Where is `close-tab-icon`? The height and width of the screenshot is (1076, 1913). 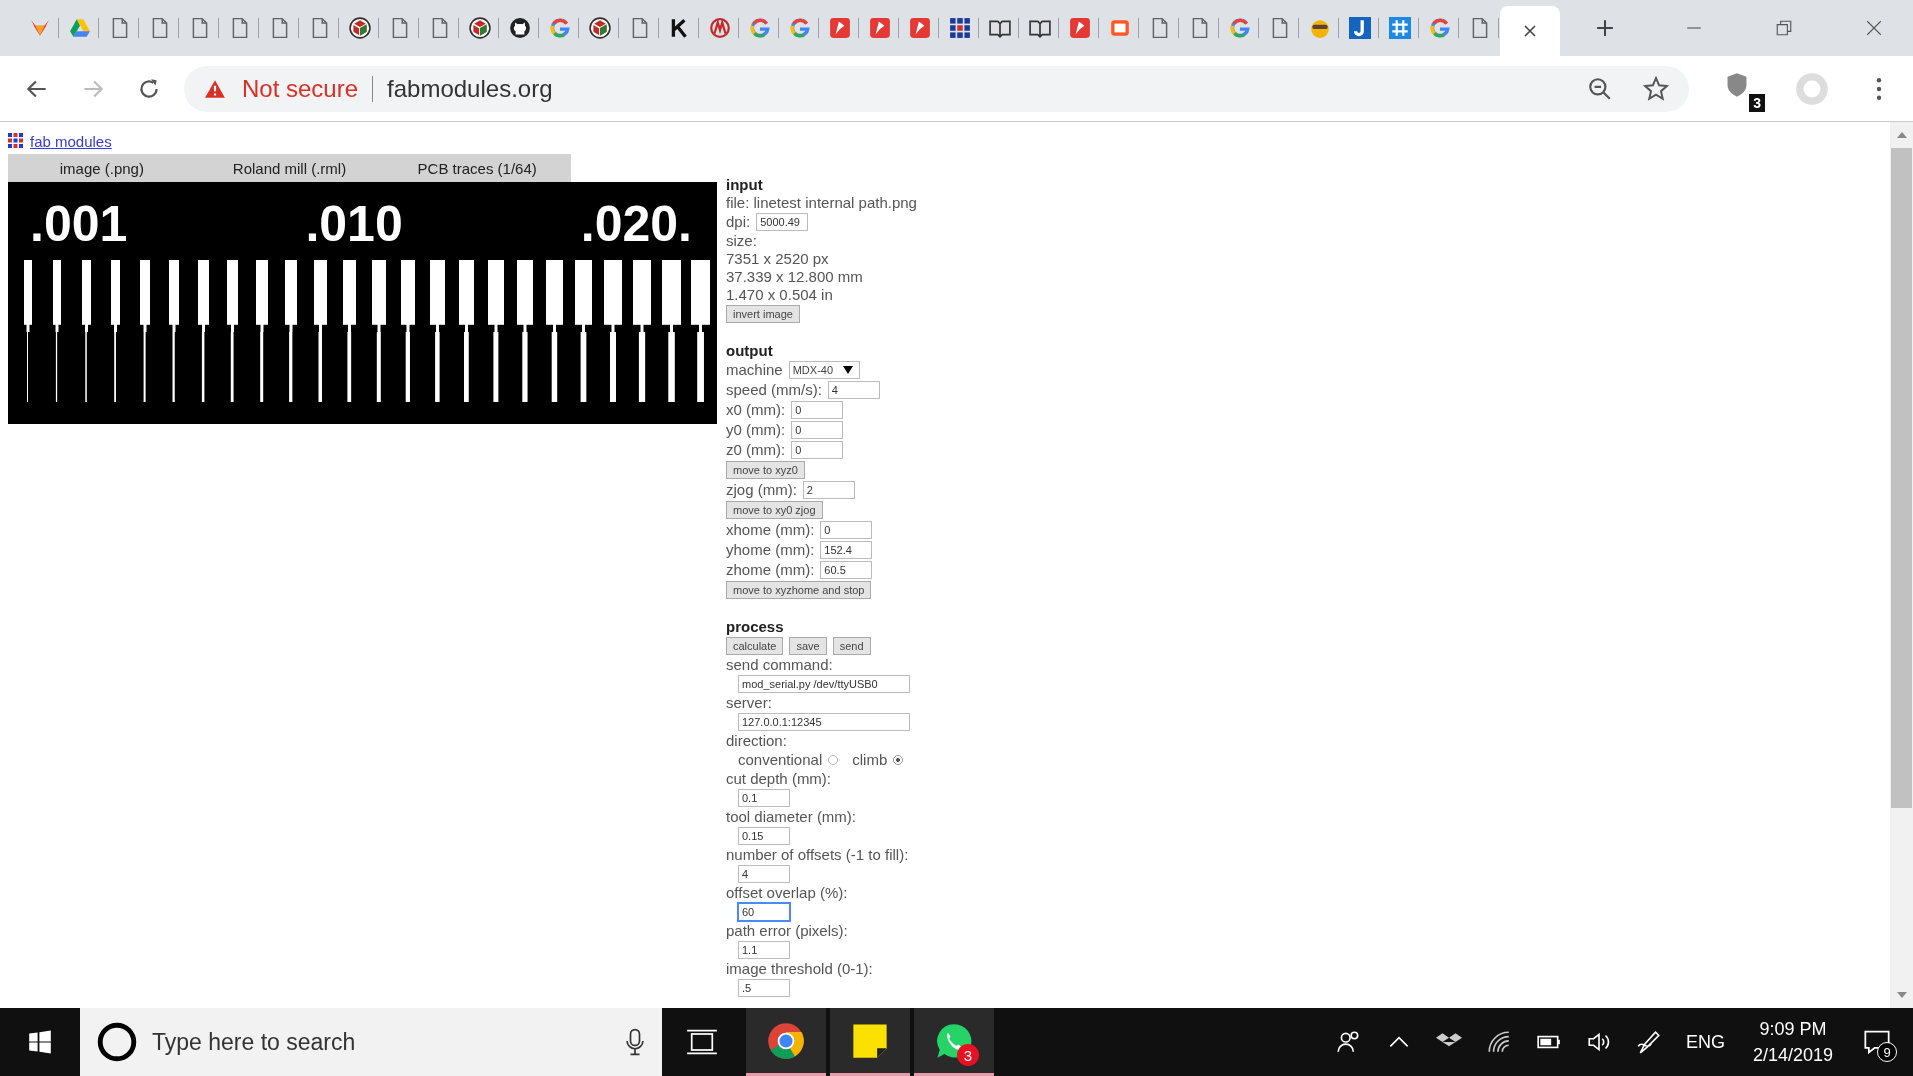
close-tab-icon is located at coordinates (1529, 31).